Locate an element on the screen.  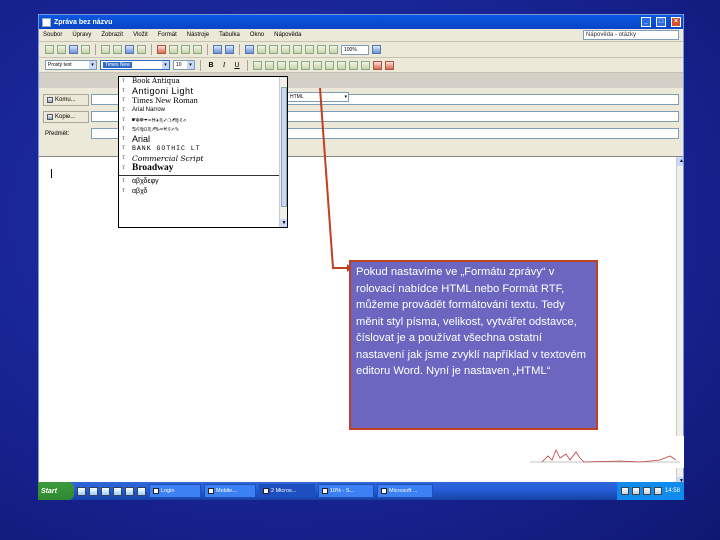
font-list-item: T Arial is located at coordinates (203, 139).